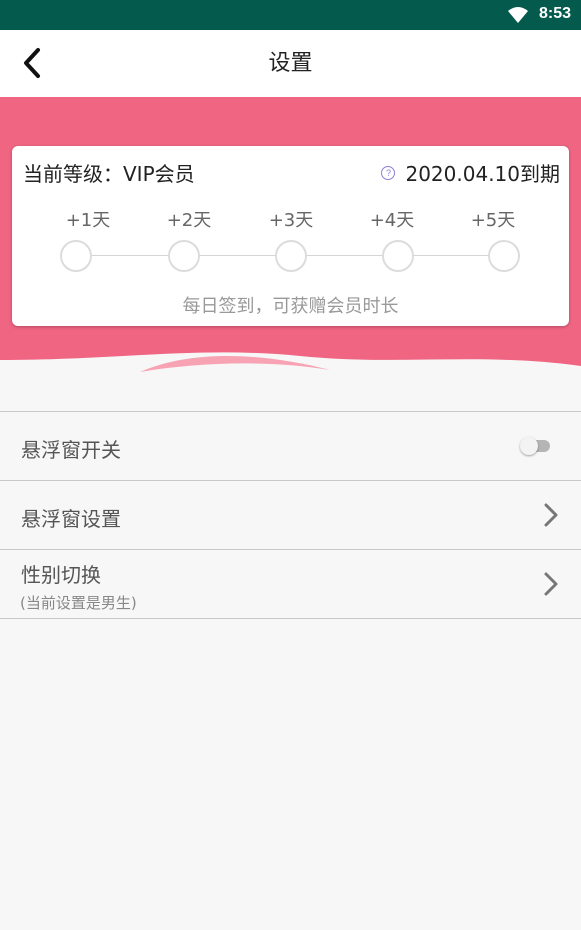 The width and height of the screenshot is (581, 930). I want to click on day-label-5: +5天, so click(493, 220).